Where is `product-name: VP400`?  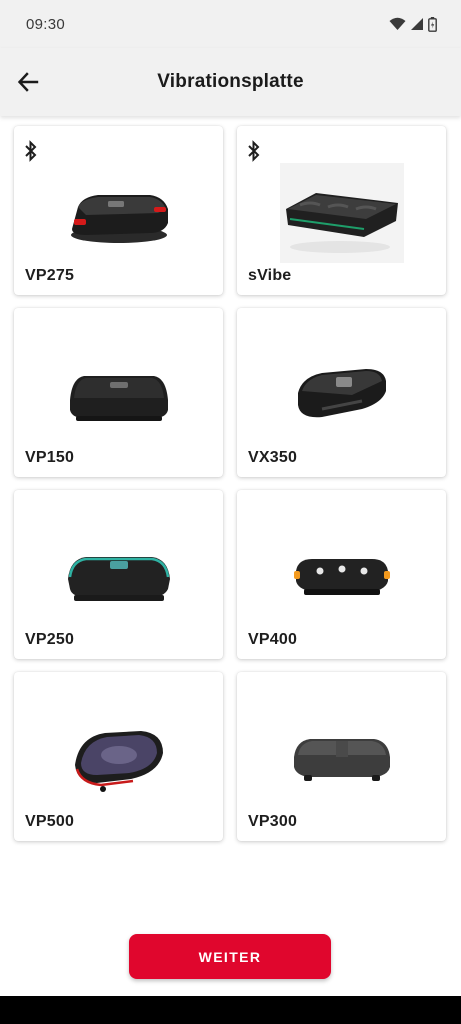 product-name: VP400 is located at coordinates (273, 639).